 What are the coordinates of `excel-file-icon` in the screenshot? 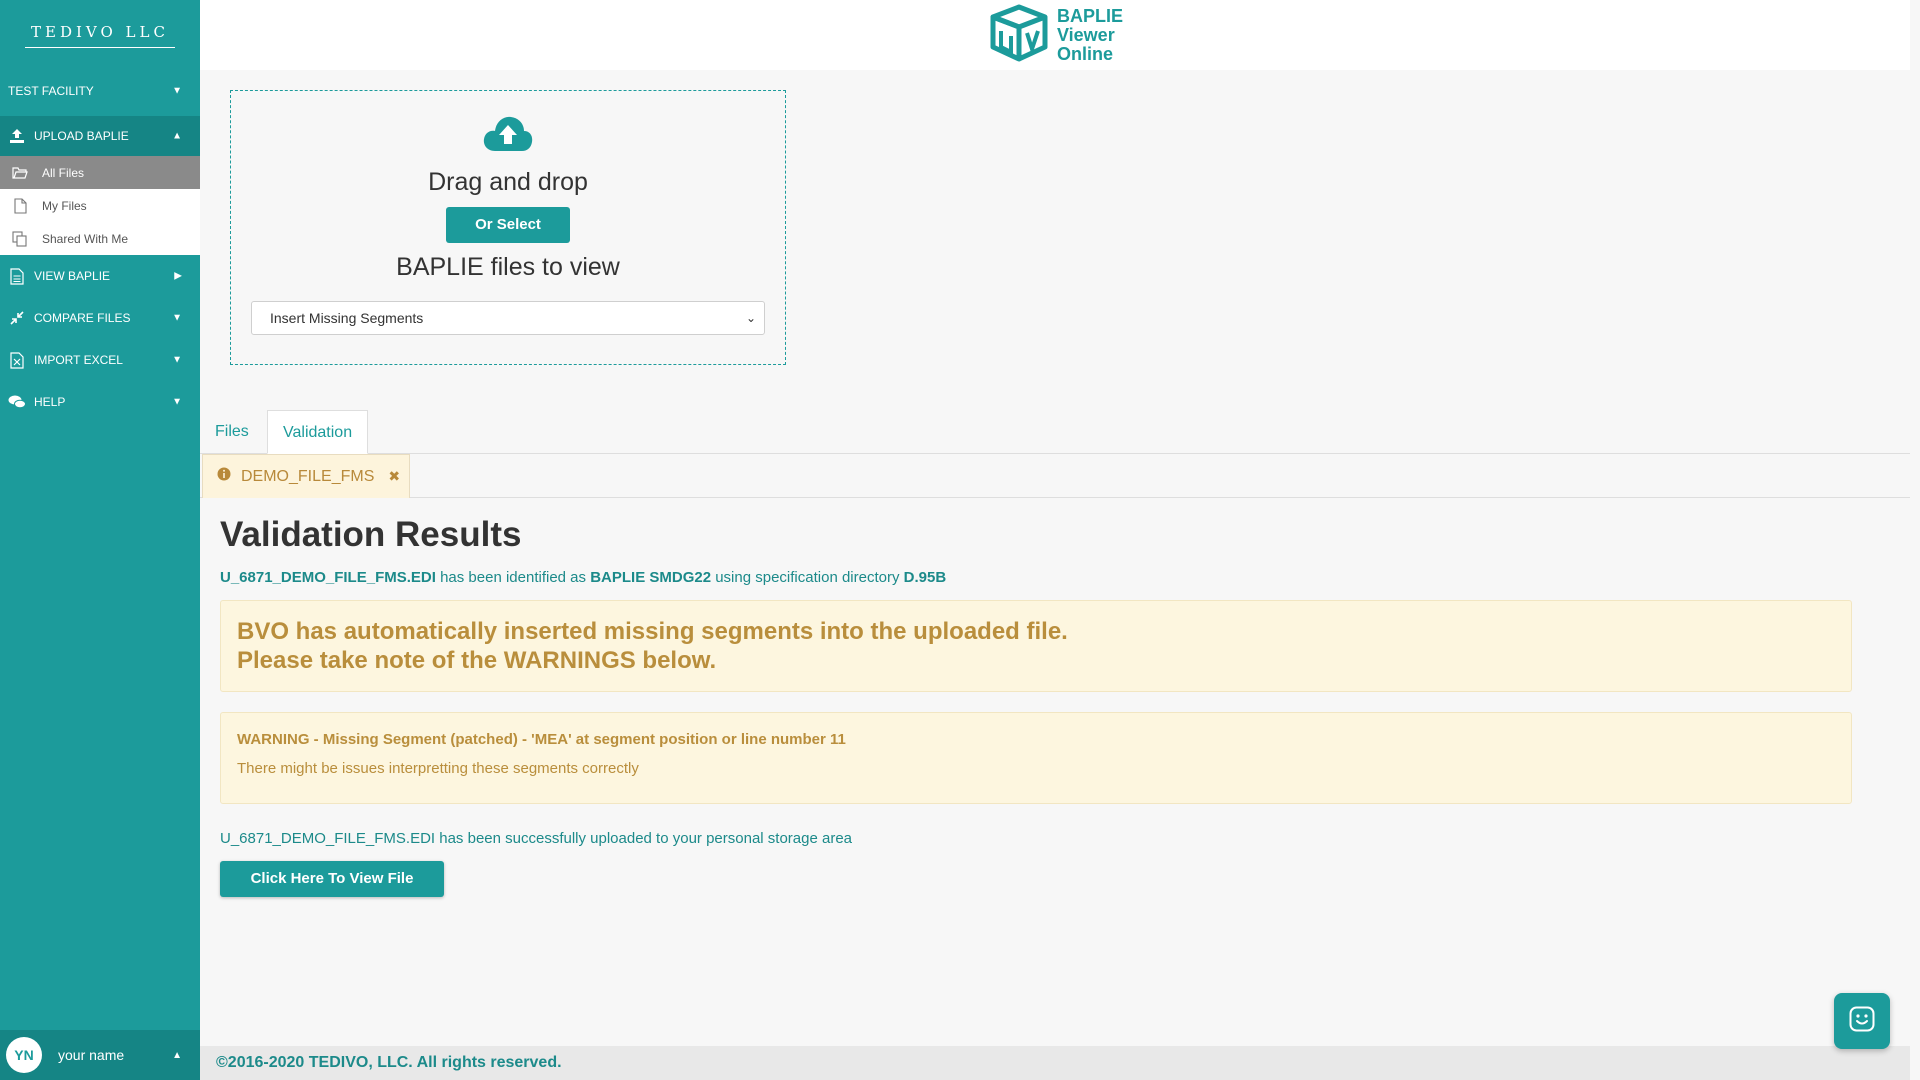 It's located at (17, 360).